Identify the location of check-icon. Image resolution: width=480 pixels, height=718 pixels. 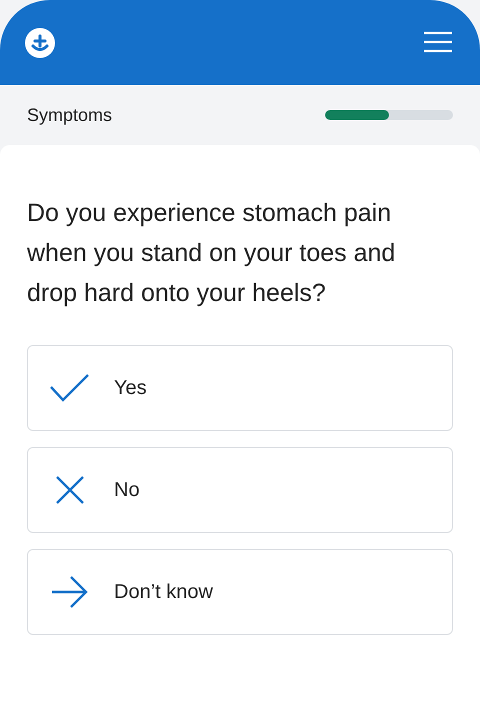
(70, 388).